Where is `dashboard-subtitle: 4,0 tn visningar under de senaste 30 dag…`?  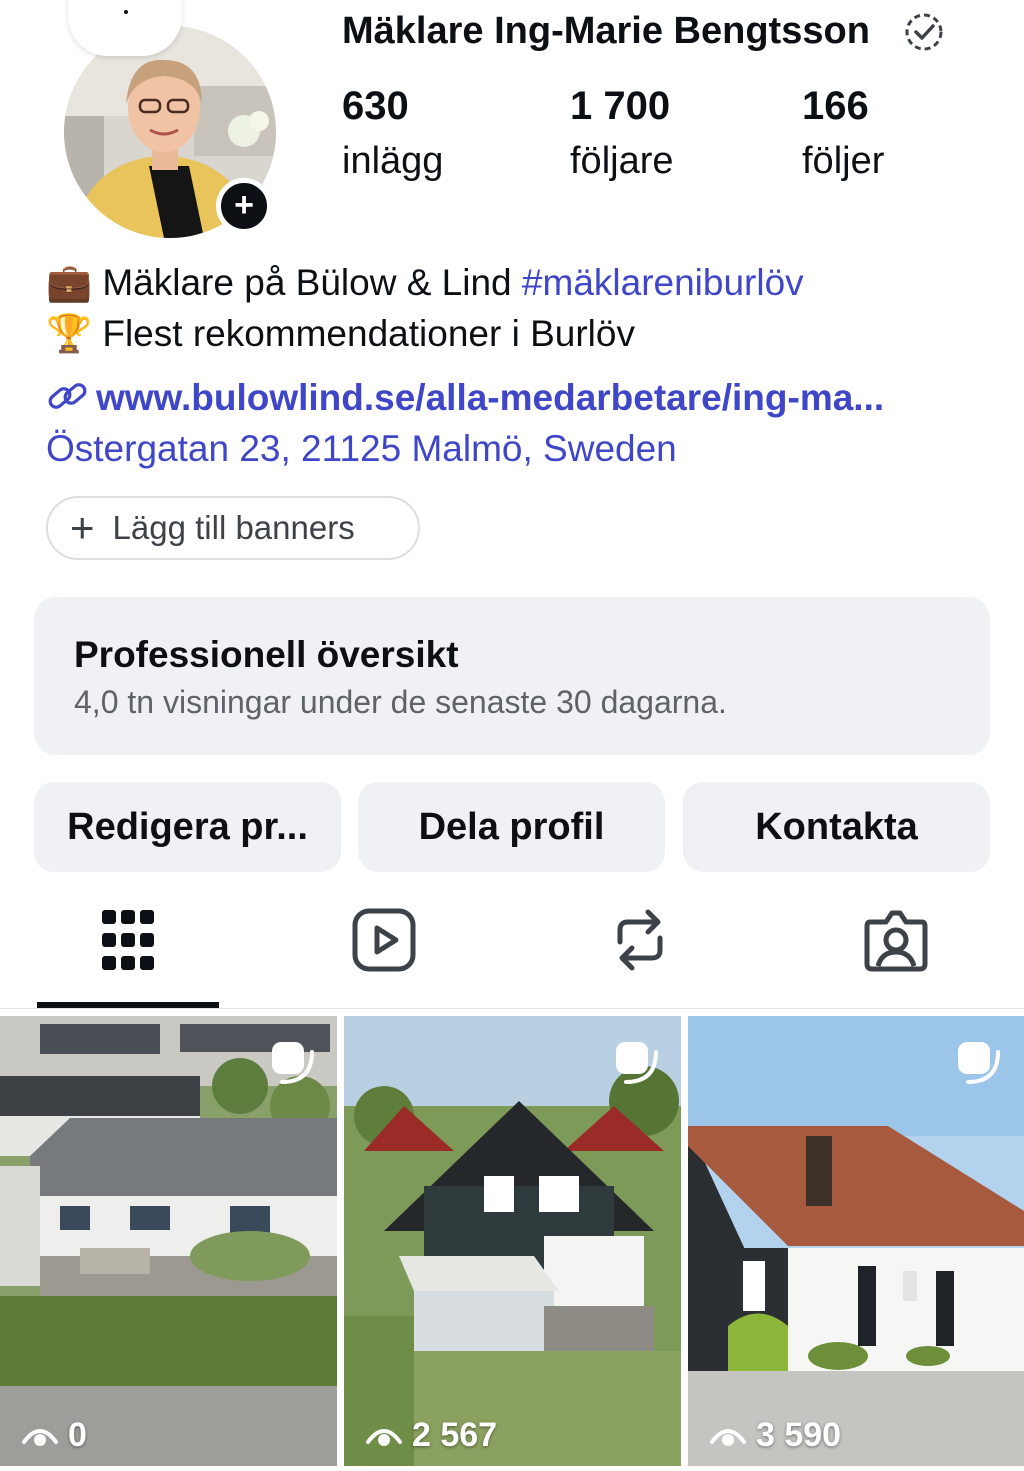 dashboard-subtitle: 4,0 tn visningar under de senaste 30 dag… is located at coordinates (400, 702).